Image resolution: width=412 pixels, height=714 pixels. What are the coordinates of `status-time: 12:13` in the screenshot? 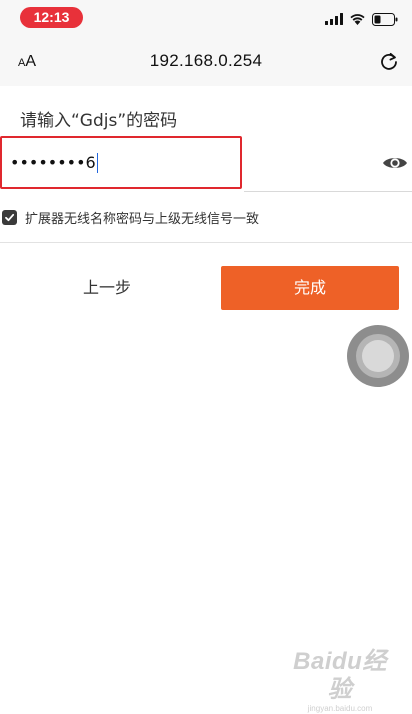 It's located at (51, 17).